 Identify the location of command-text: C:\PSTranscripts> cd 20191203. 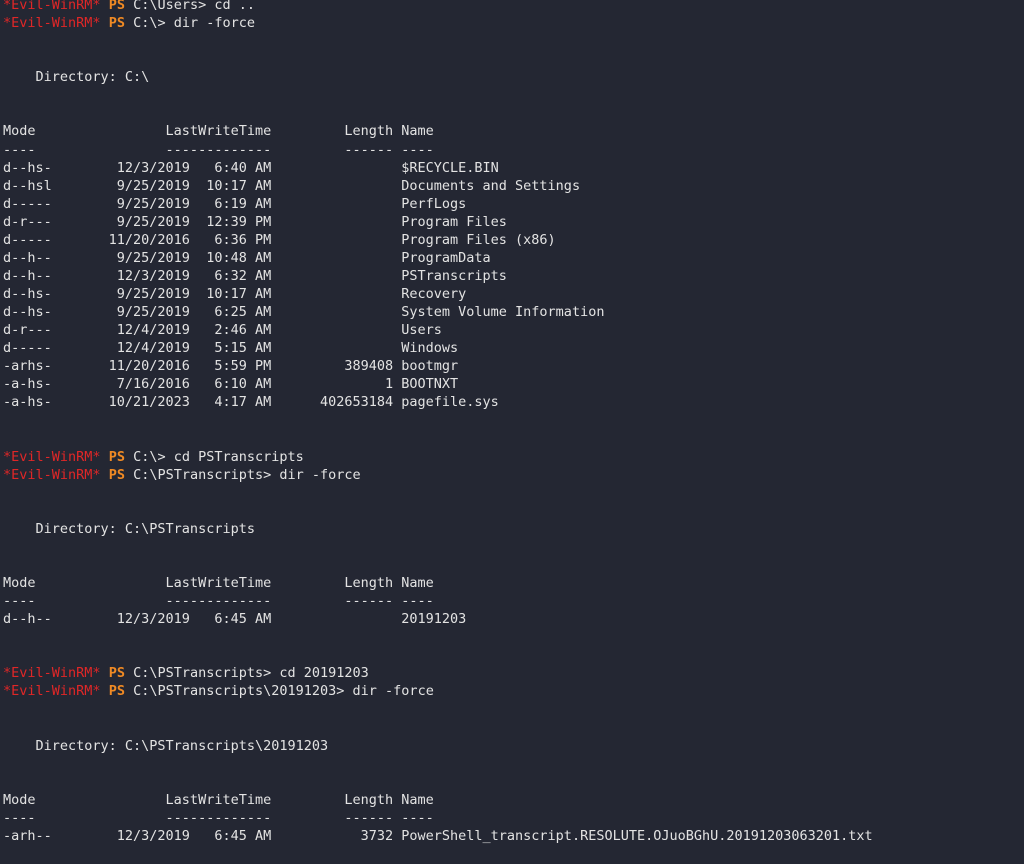
(251, 673).